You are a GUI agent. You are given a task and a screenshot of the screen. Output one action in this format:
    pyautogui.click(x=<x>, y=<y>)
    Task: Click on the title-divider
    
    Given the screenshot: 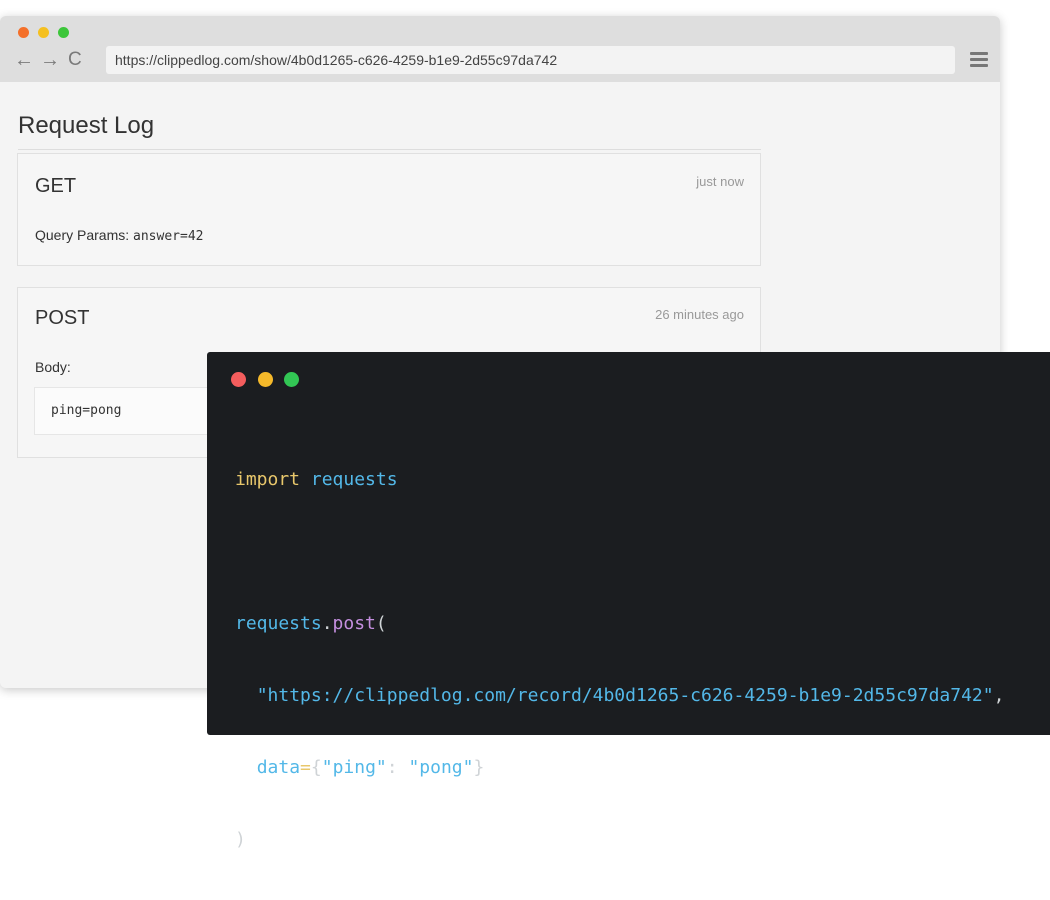 What is the action you would take?
    pyautogui.click(x=389, y=149)
    